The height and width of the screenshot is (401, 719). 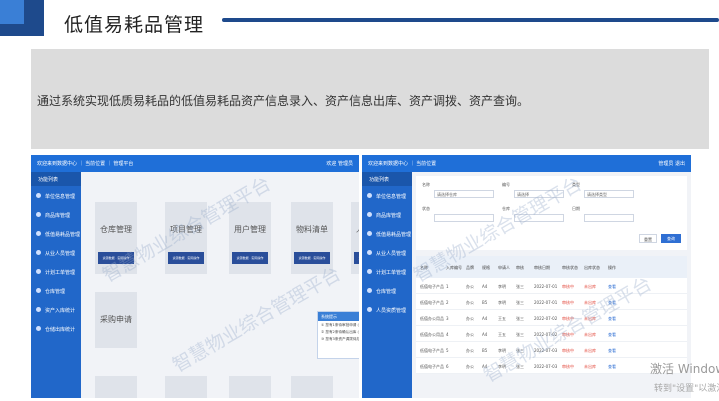 What do you see at coordinates (447, 318) in the screenshot?
I see `table-cell: 3` at bounding box center [447, 318].